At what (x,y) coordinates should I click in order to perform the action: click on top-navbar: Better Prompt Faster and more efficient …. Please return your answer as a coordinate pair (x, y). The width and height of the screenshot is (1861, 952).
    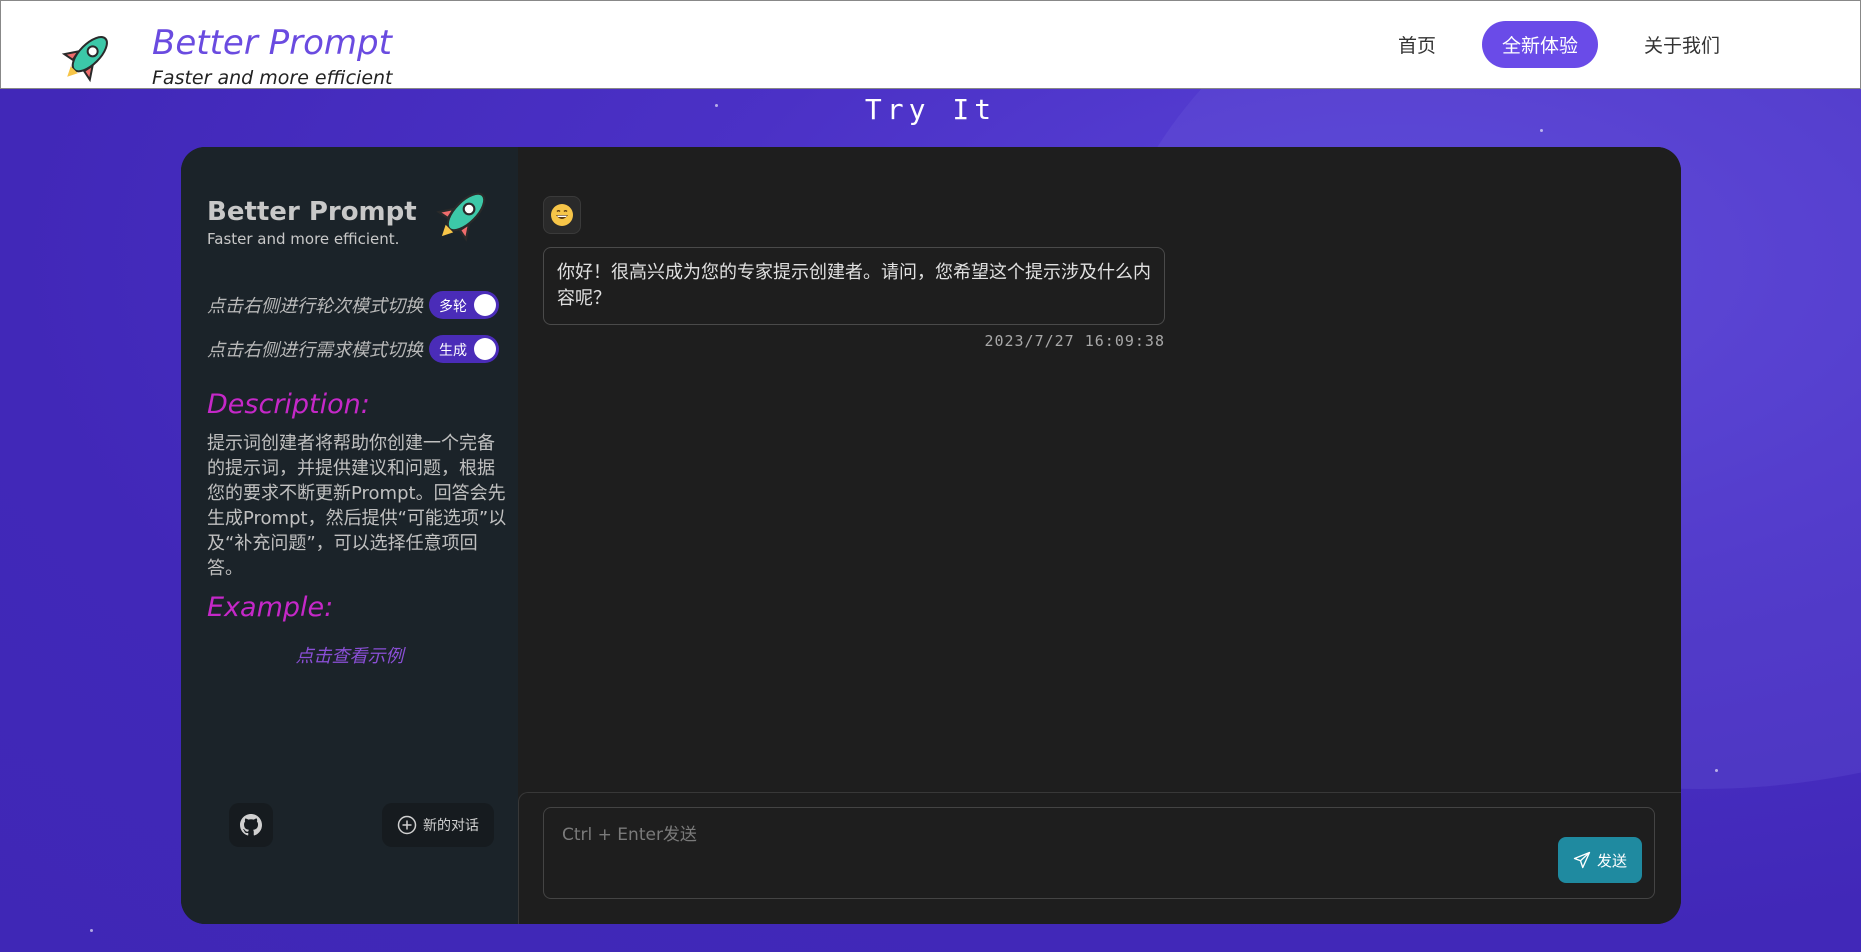
    Looking at the image, I should click on (930, 44).